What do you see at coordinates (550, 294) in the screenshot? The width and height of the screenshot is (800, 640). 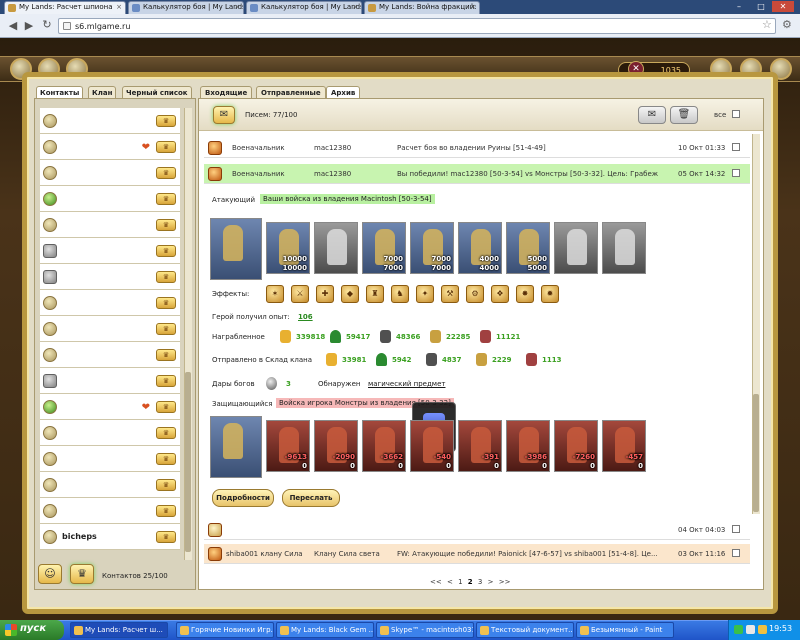 I see `effect-icon: ✹` at bounding box center [550, 294].